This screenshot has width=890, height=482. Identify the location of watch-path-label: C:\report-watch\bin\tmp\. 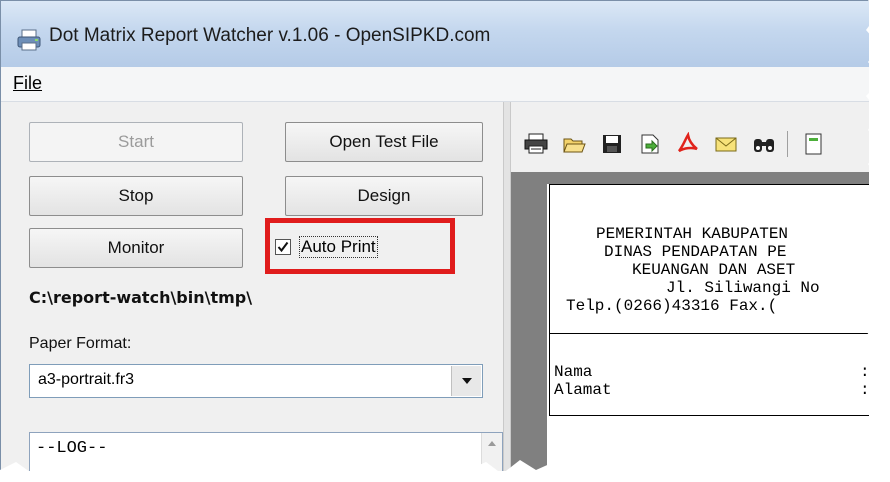
(141, 297).